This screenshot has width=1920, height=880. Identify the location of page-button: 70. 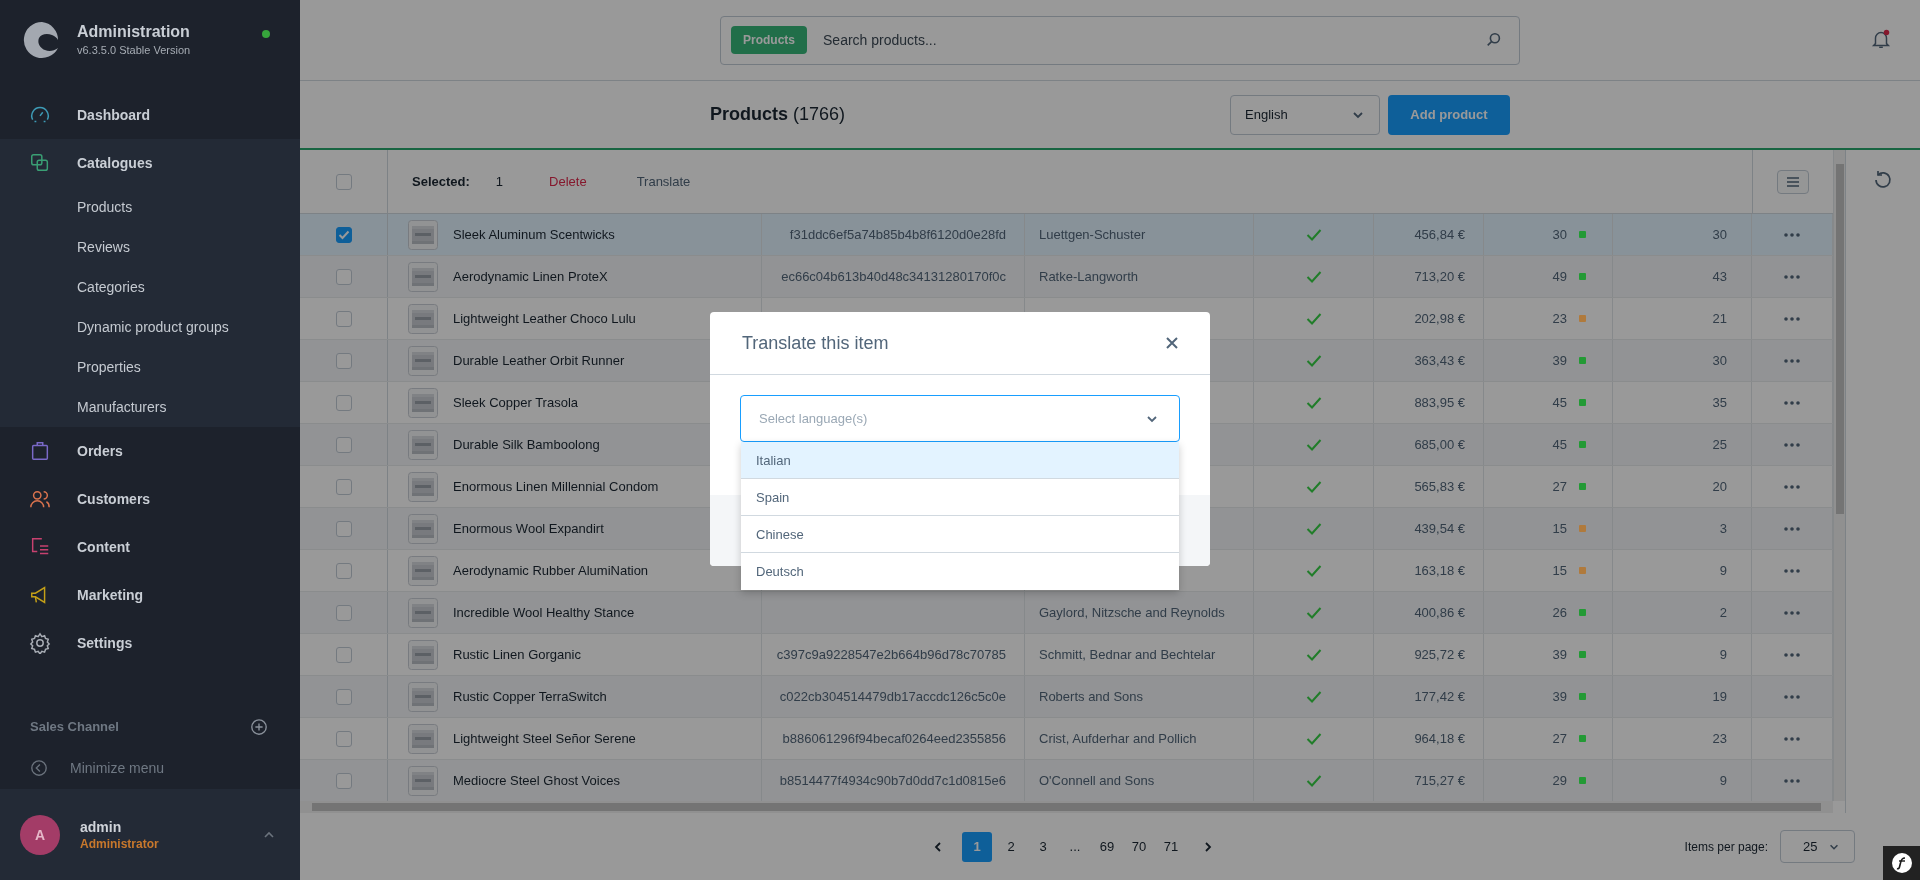
(1139, 846).